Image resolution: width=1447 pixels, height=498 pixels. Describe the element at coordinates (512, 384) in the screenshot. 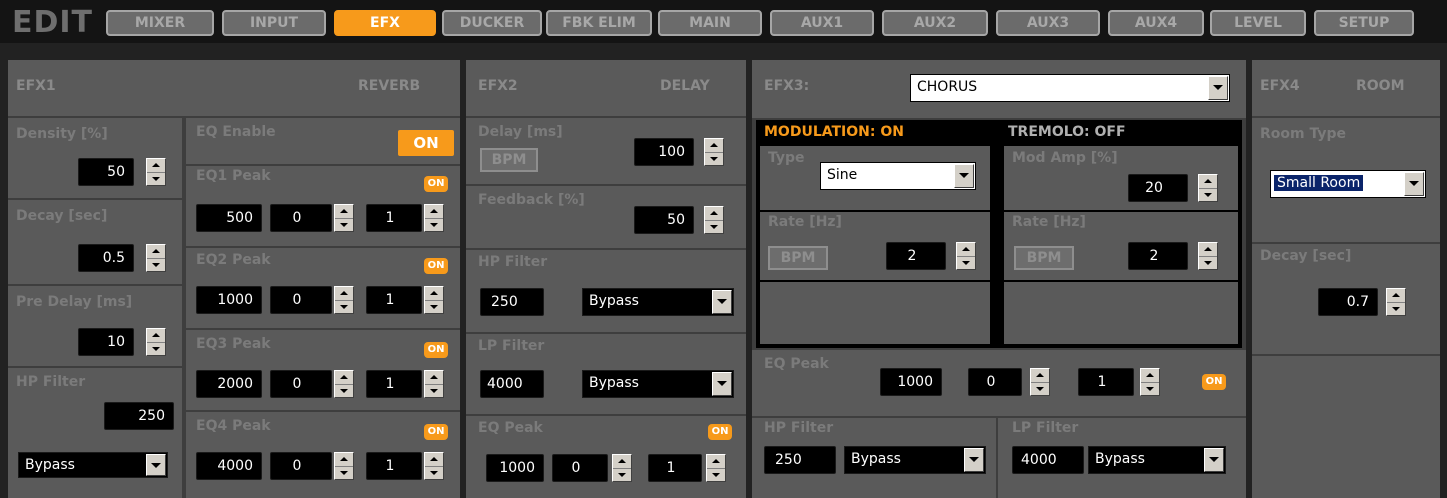

I see `efx2-lp-input: 4000` at that location.